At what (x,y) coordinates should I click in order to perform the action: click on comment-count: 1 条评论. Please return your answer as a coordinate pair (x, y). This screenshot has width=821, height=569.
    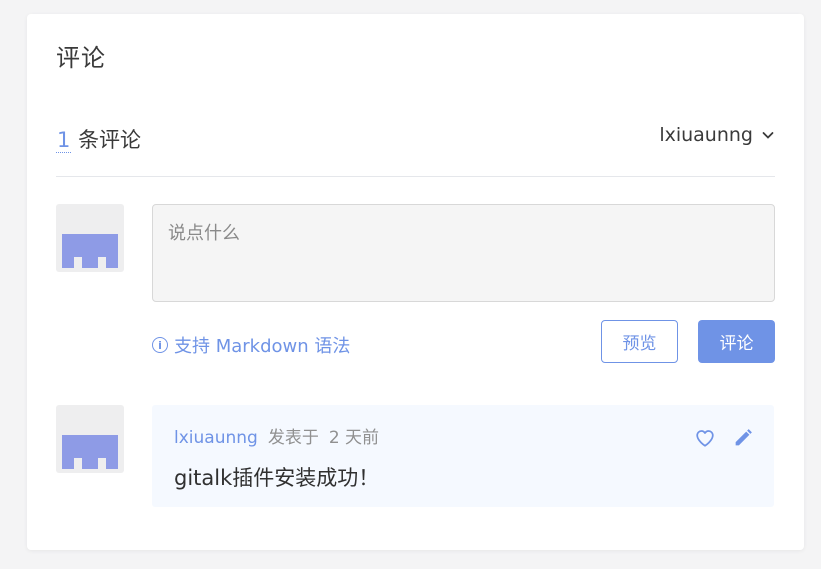
    Looking at the image, I should click on (98, 139).